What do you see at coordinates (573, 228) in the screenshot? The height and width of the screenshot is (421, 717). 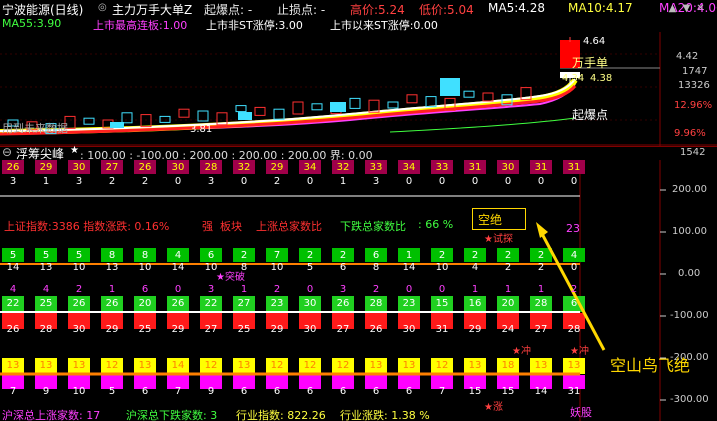 I see `value-23: 23` at bounding box center [573, 228].